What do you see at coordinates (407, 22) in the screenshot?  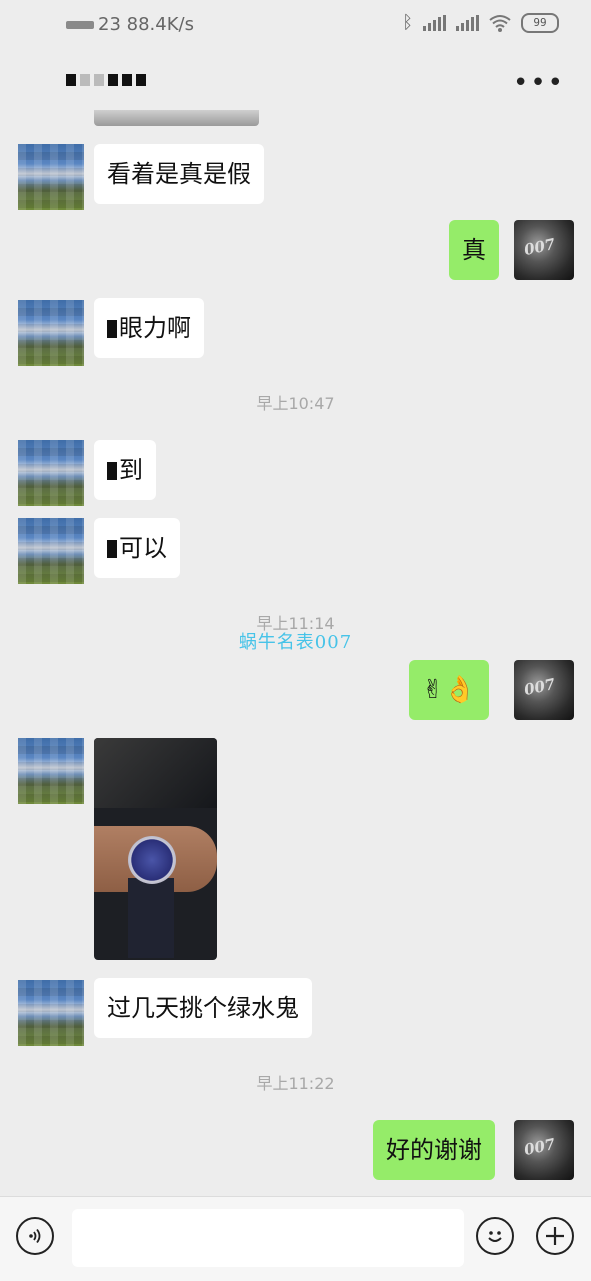 I see `bluetooth-icon: ᛒ` at bounding box center [407, 22].